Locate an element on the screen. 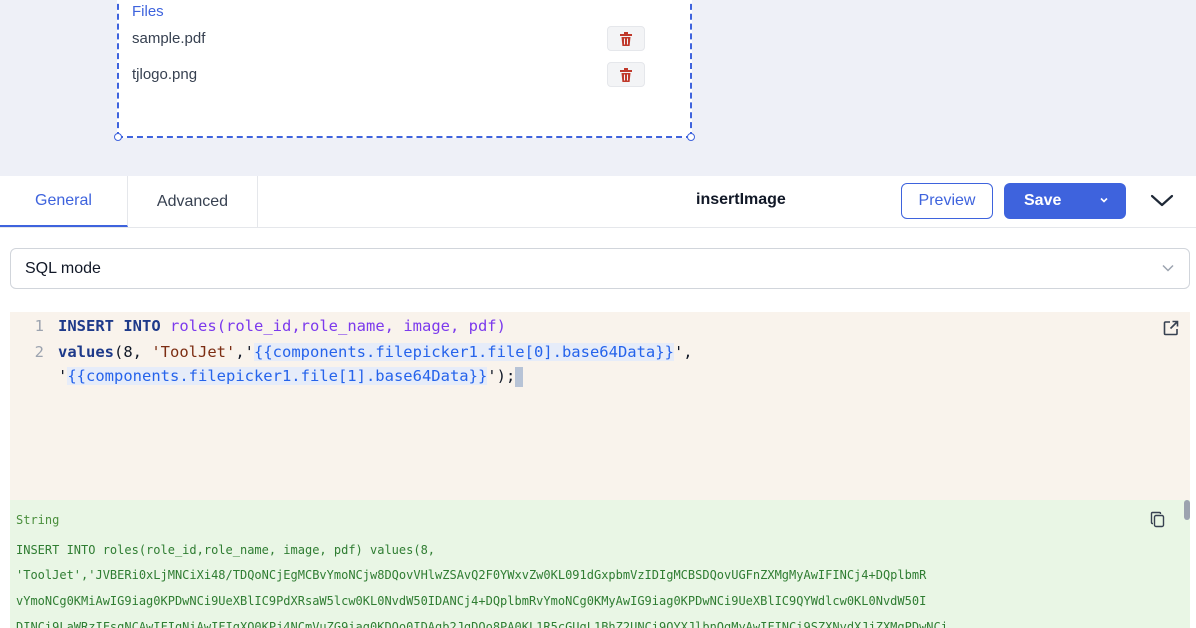 The height and width of the screenshot is (628, 1196). file-row: sample.pdf is located at coordinates (389, 39).